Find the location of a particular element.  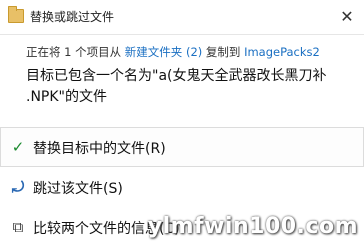

site-watermark: ylmfwin100.com is located at coordinates (252, 226).